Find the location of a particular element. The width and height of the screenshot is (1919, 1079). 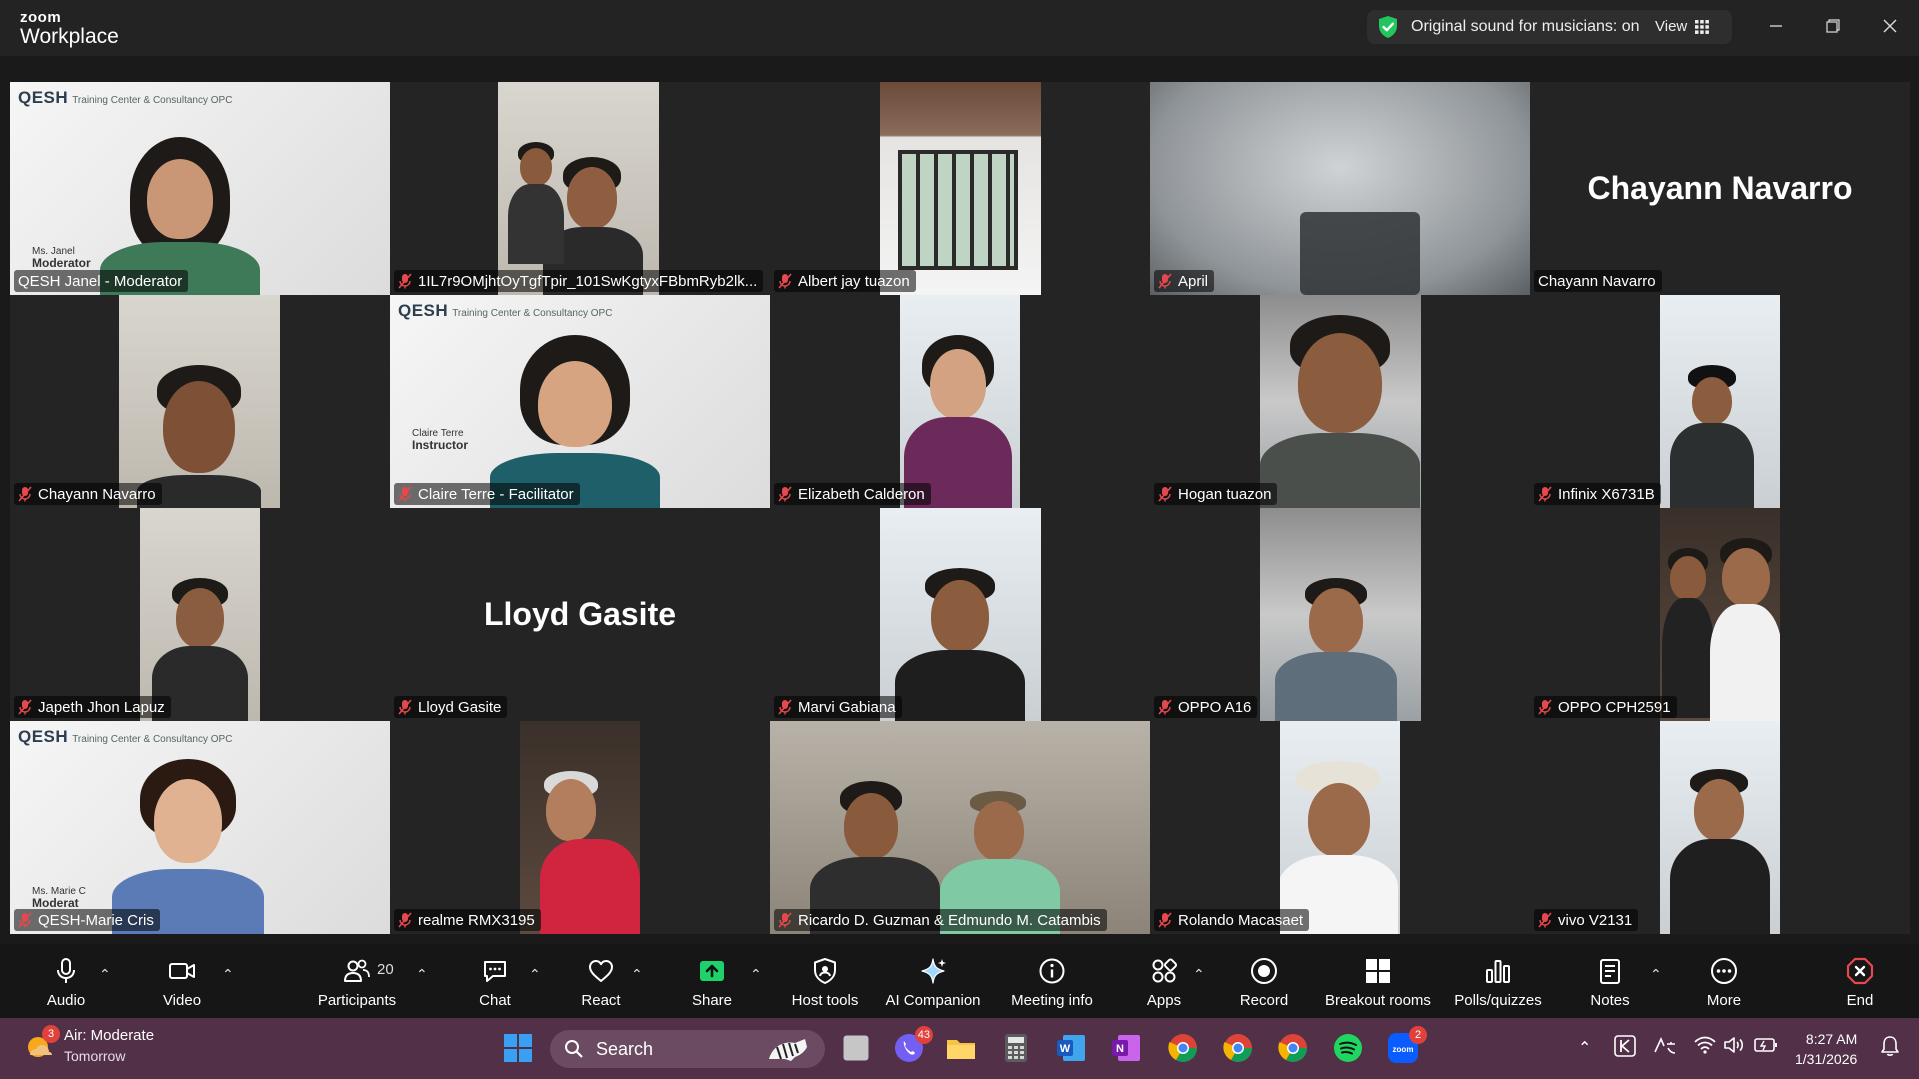

tray-chevron-up-icon: ⌃ is located at coordinates (1584, 1048).